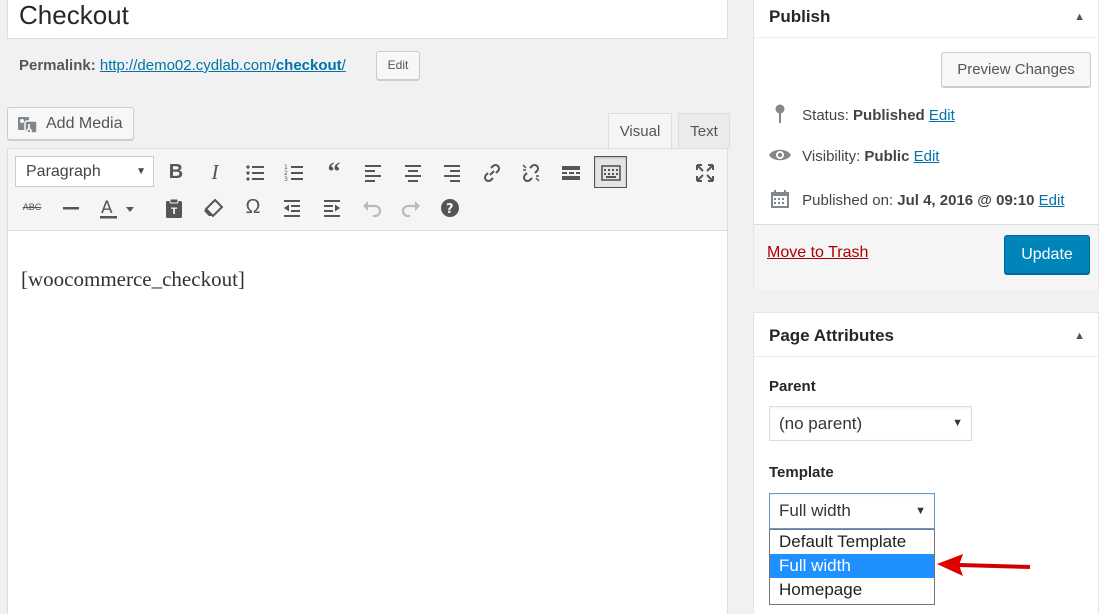  Describe the element at coordinates (332, 207) in the screenshot. I see `indent-icon` at that location.